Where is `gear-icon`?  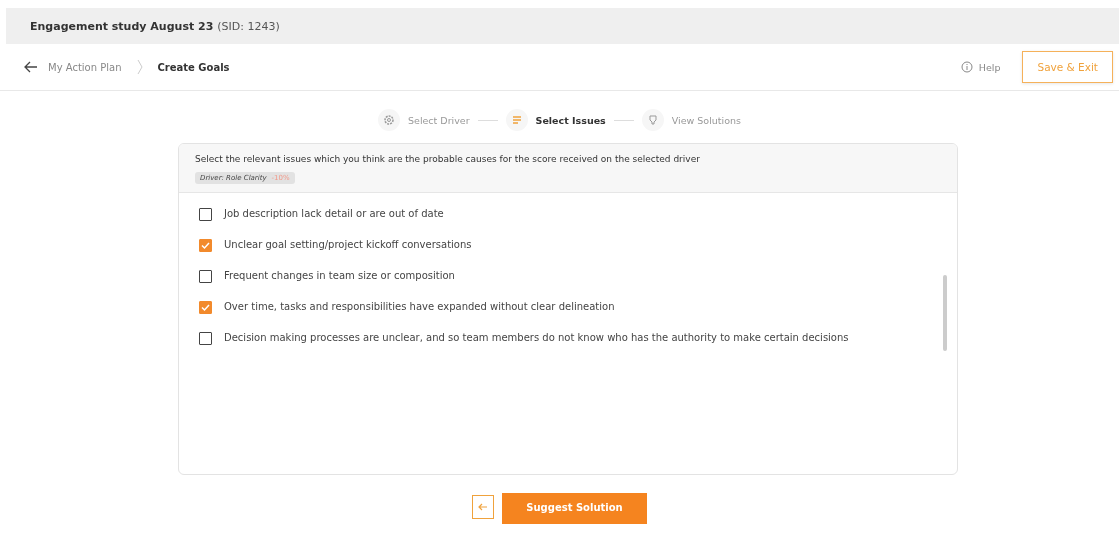
gear-icon is located at coordinates (389, 120).